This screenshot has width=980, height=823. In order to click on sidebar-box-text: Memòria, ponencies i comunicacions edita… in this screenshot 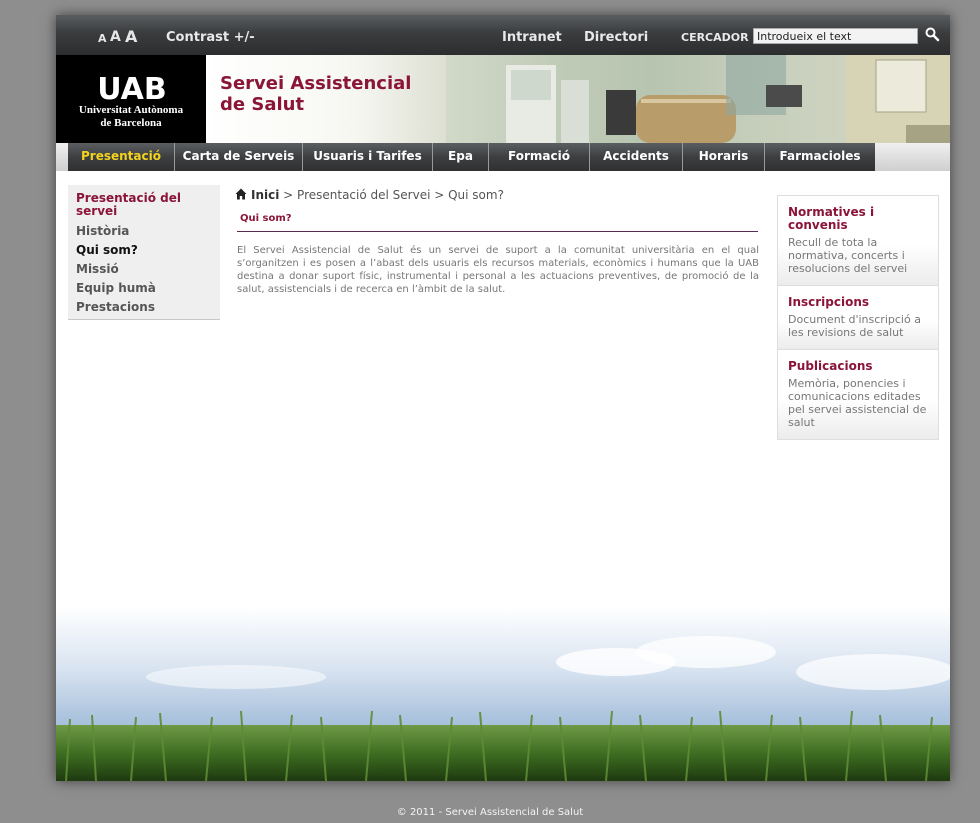, I will do `click(857, 403)`.